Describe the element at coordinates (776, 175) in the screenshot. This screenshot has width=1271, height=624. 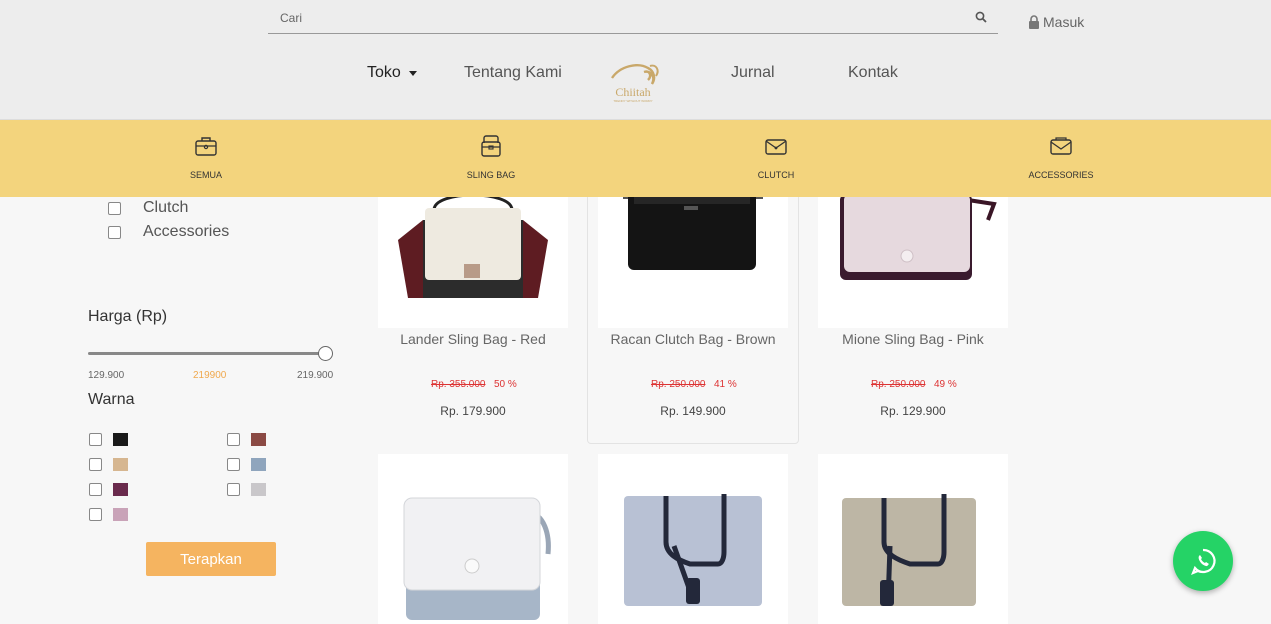
I see `category-label: CLUTCH` at that location.